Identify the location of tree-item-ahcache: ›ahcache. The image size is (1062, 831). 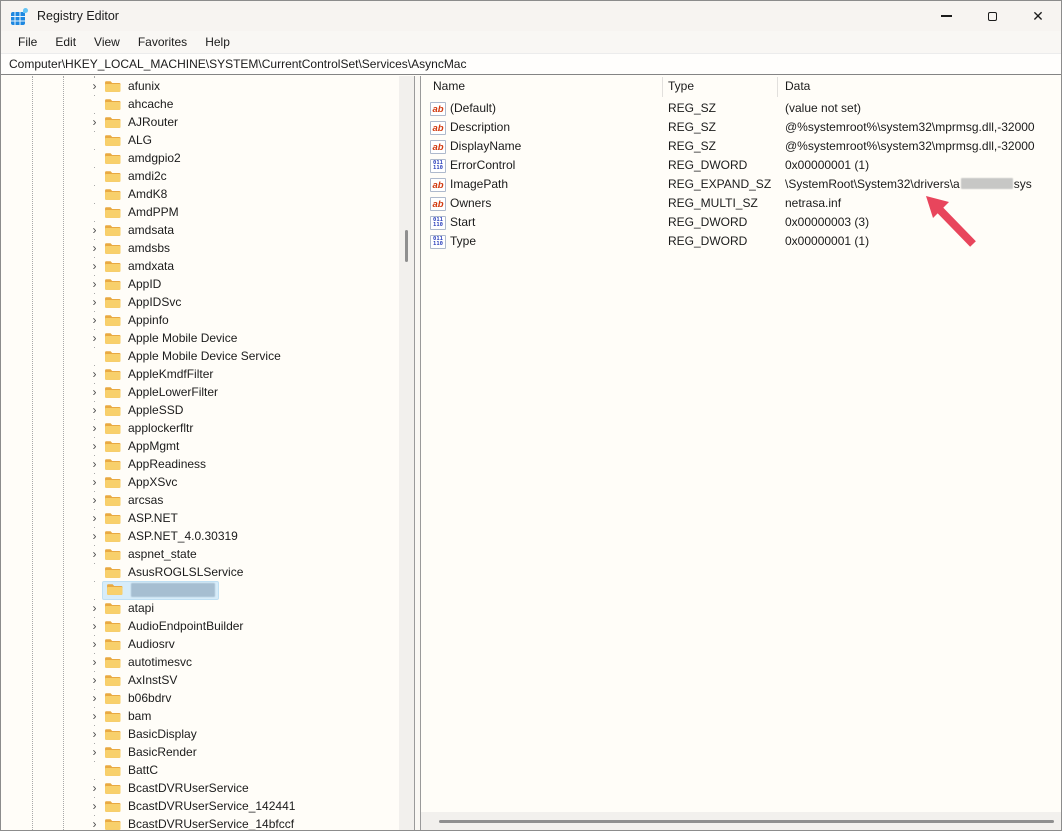
(199, 104).